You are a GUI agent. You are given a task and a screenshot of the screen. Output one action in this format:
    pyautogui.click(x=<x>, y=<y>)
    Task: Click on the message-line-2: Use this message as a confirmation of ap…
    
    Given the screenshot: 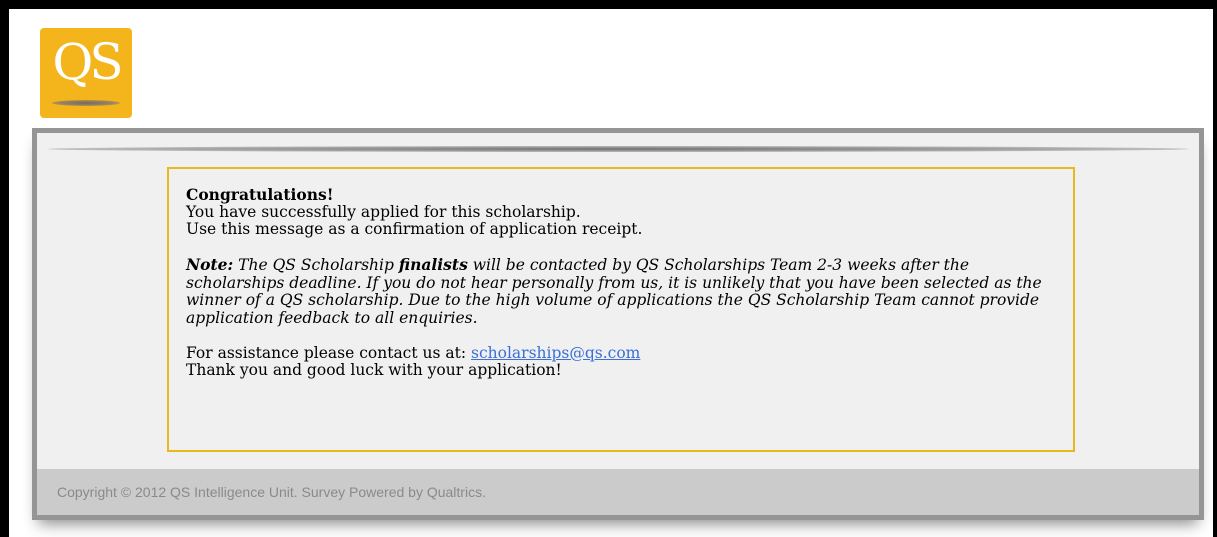 What is the action you would take?
    pyautogui.click(x=414, y=229)
    